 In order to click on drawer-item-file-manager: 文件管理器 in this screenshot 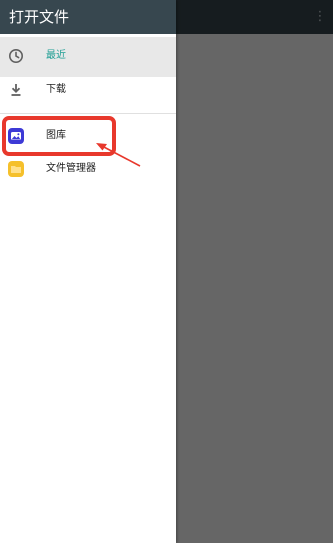, I will do `click(88, 170)`.